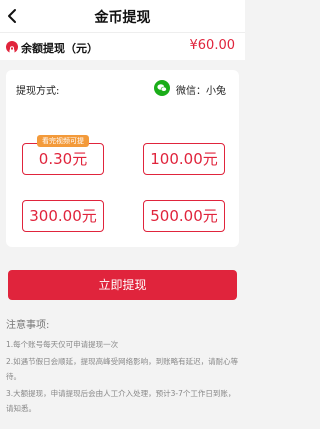 The image size is (320, 429). I want to click on amount-option-1: 看完视频可提 0.30元, so click(63, 155).